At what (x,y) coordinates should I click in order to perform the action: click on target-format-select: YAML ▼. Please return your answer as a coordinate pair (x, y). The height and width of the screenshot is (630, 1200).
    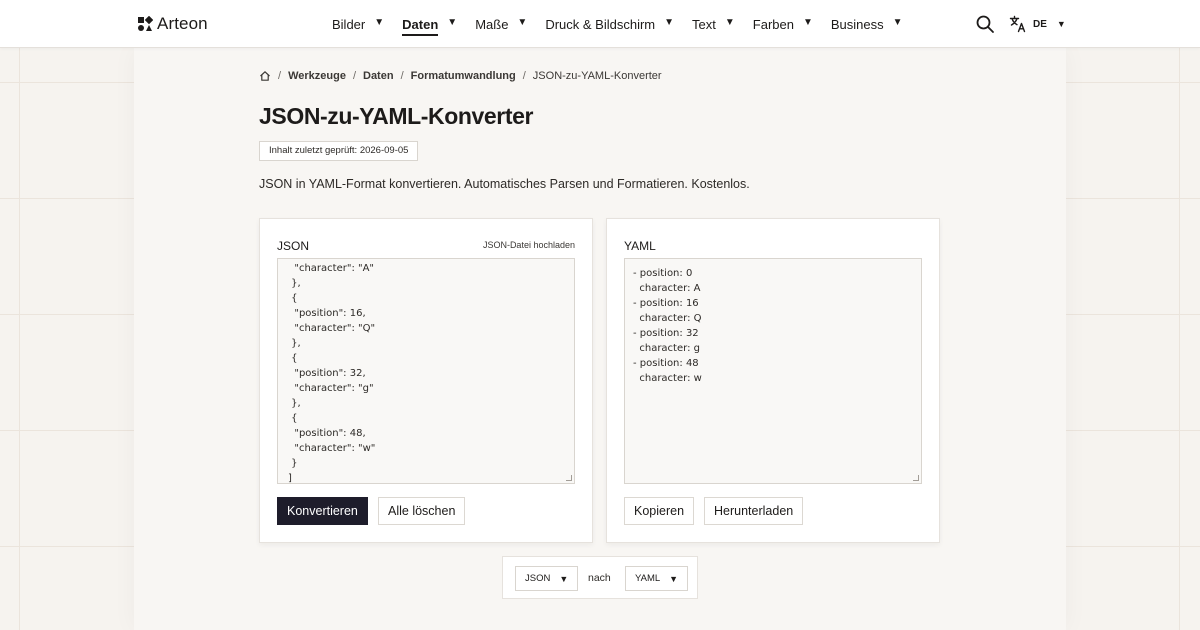
    Looking at the image, I should click on (657, 578).